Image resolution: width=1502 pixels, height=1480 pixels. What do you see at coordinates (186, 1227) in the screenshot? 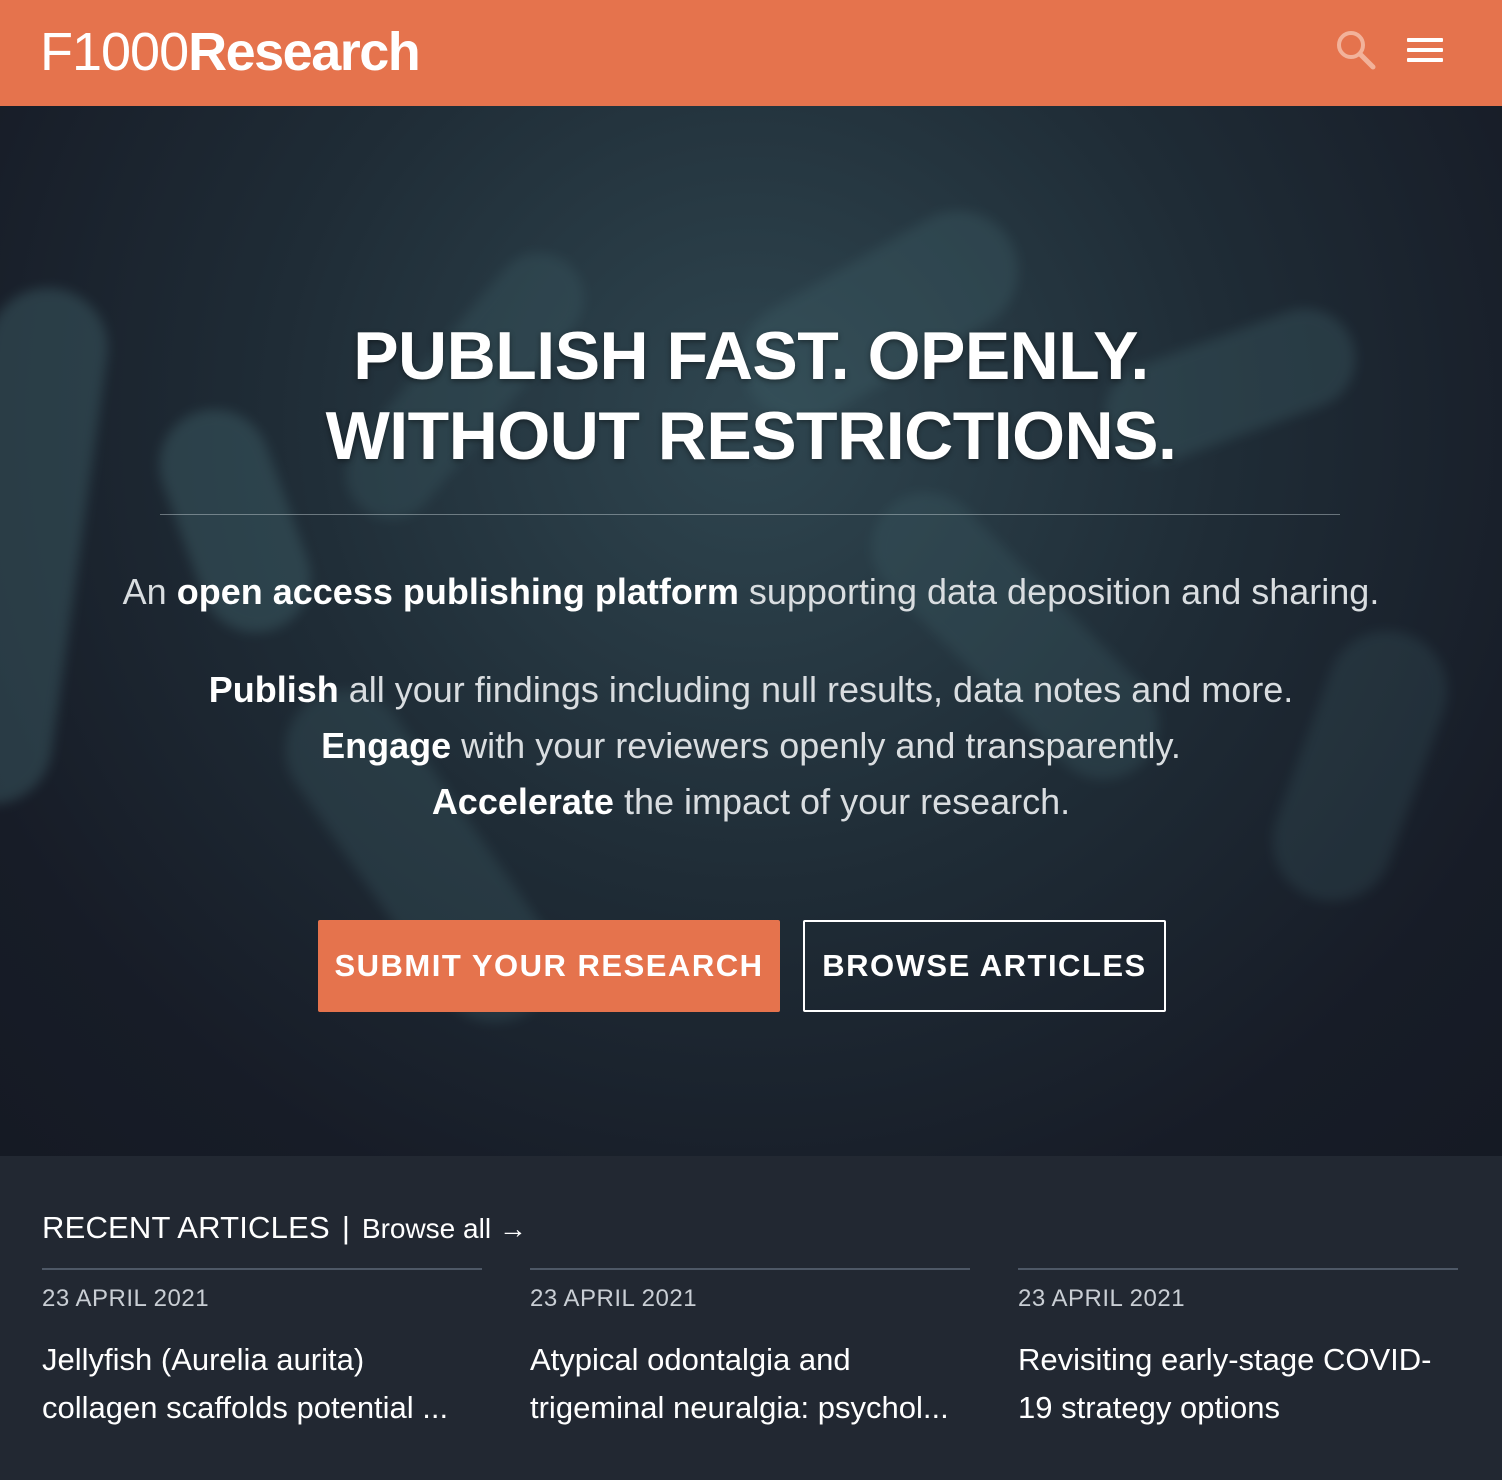
I see `recent-articles-title: RECENT ARTICLES` at bounding box center [186, 1227].